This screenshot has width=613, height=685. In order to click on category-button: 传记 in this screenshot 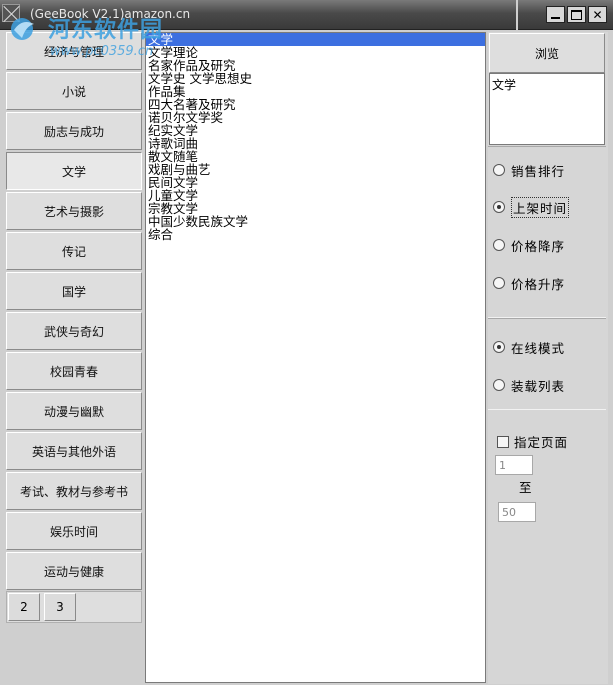, I will do `click(74, 251)`.